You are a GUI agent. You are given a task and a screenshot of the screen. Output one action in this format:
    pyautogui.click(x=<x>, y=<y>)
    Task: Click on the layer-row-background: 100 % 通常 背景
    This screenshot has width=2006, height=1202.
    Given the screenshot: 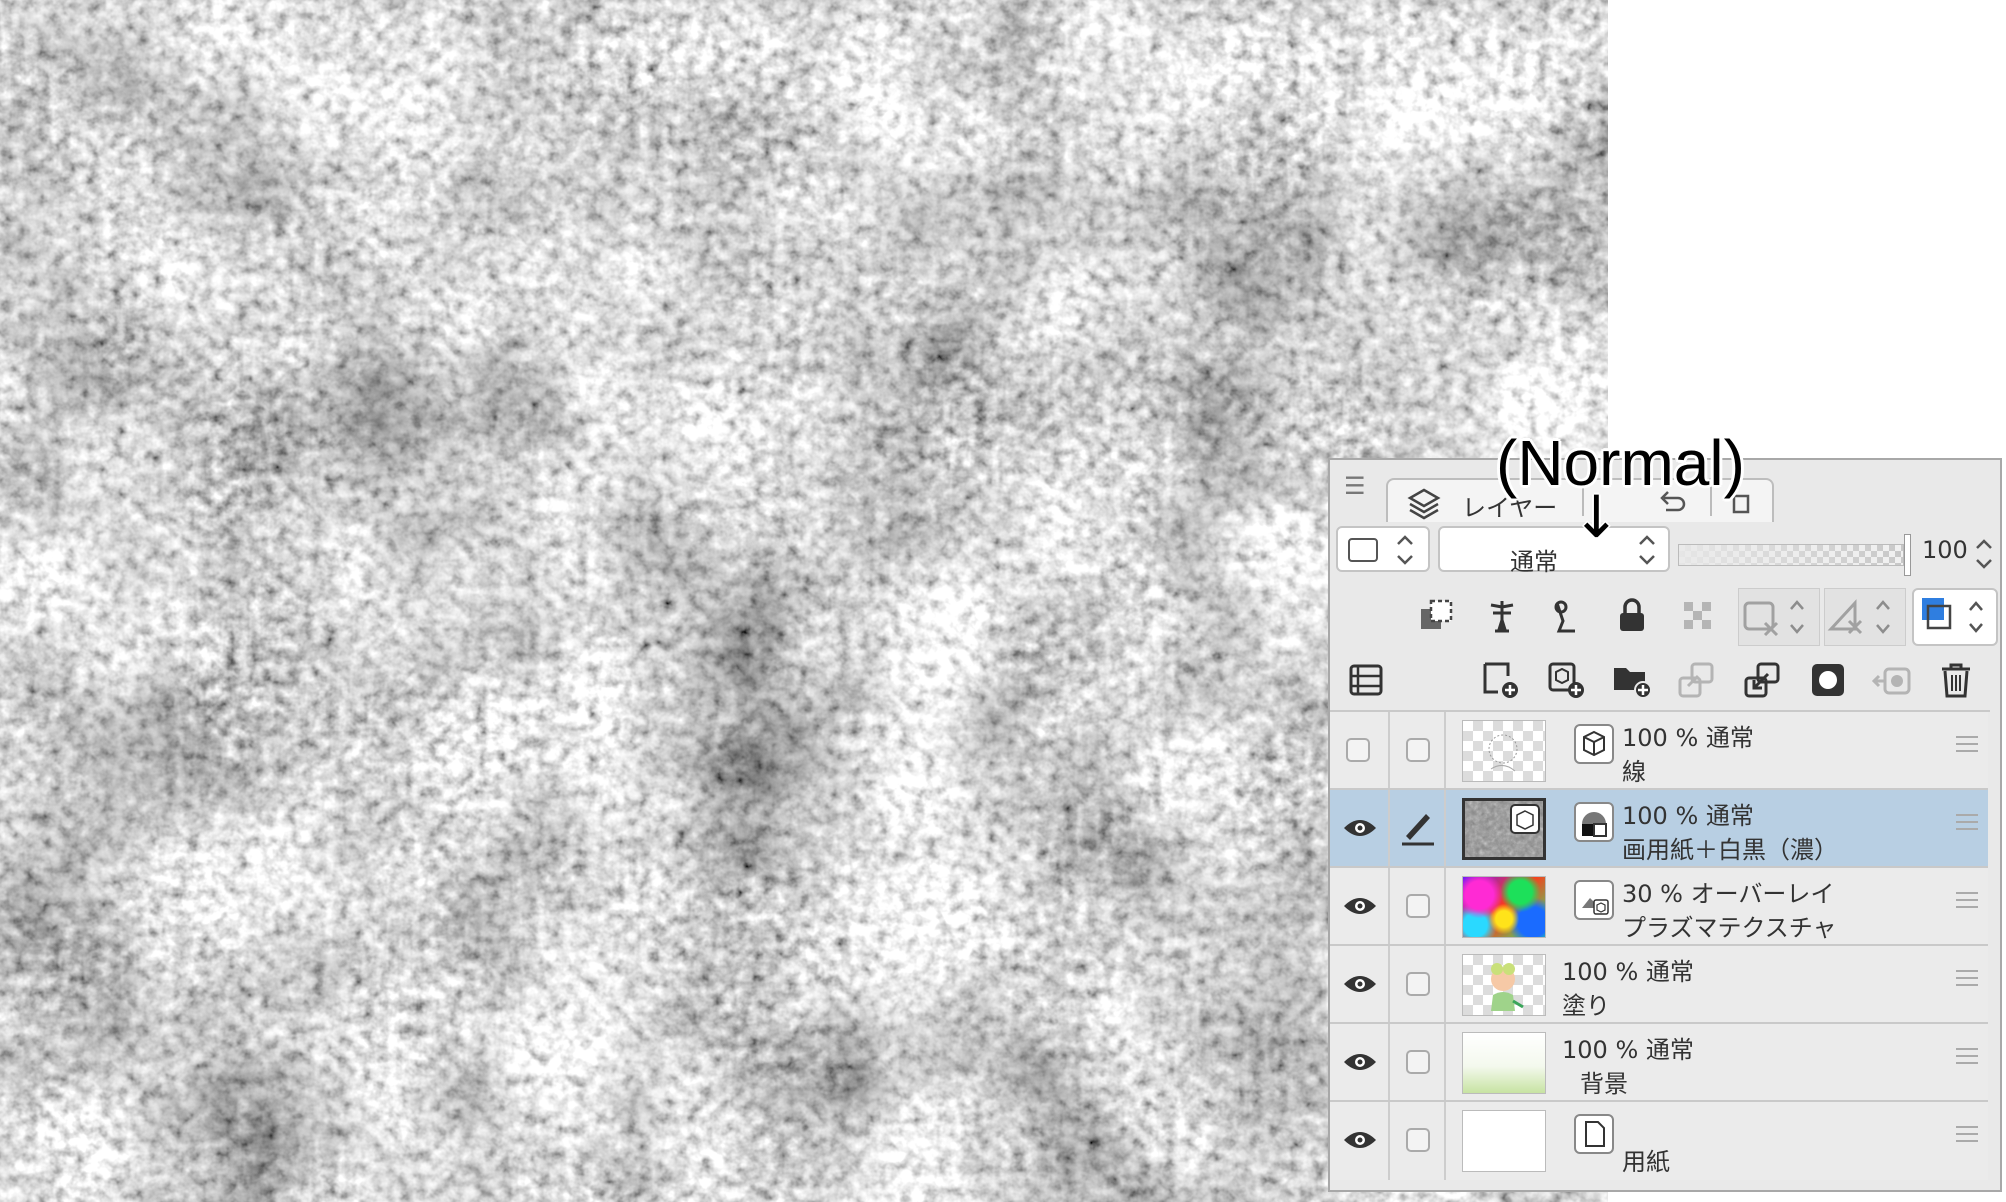 What is the action you would take?
    pyautogui.click(x=1659, y=1063)
    